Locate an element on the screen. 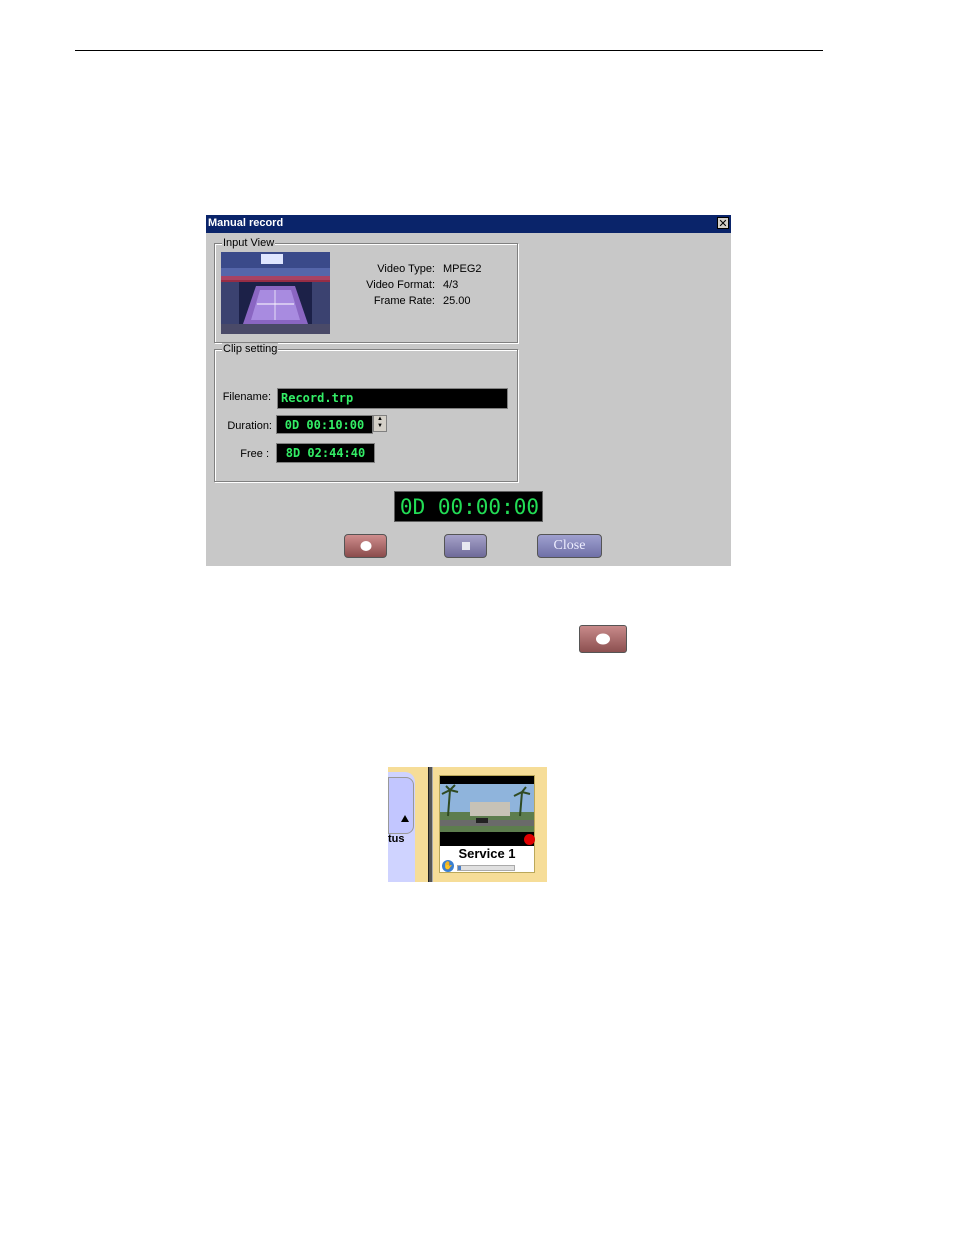  stop-square-icon is located at coordinates (465, 546).